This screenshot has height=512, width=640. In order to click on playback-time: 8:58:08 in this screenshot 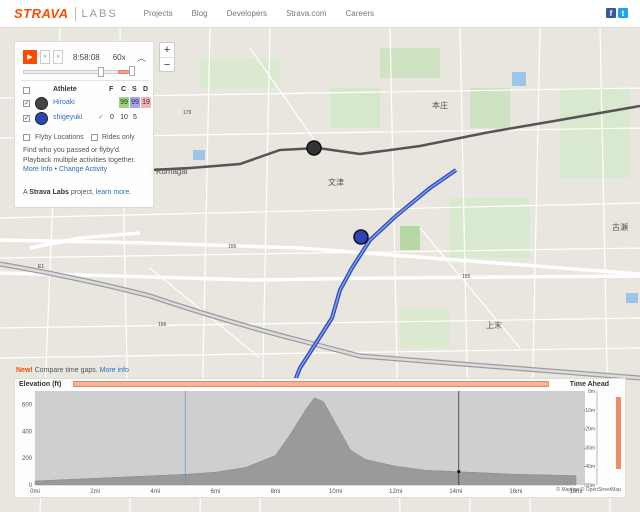, I will do `click(86, 57)`.